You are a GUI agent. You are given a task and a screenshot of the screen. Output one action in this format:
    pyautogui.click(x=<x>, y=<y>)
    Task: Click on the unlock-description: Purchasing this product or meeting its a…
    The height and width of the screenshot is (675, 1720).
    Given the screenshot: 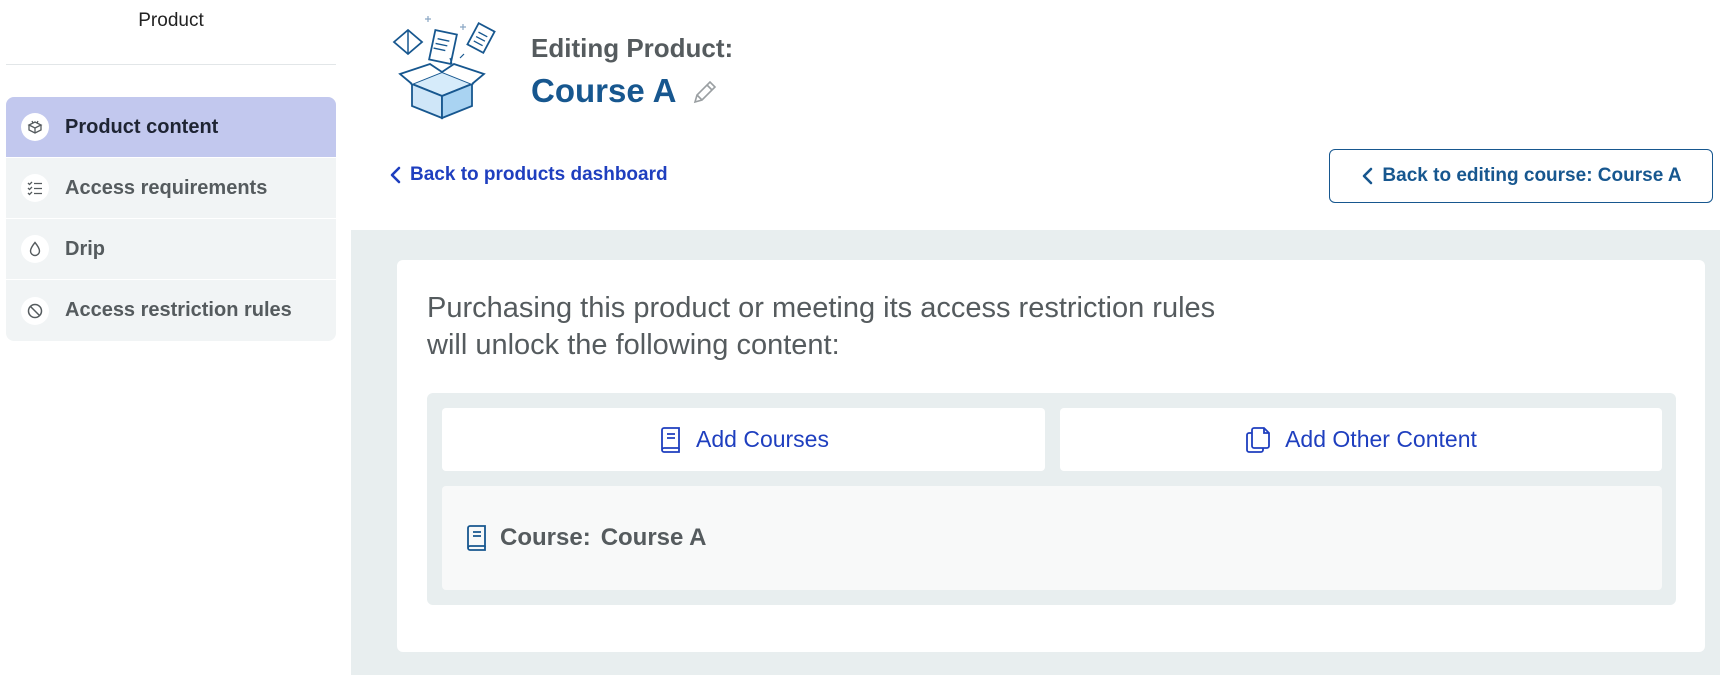 What is the action you would take?
    pyautogui.click(x=857, y=327)
    